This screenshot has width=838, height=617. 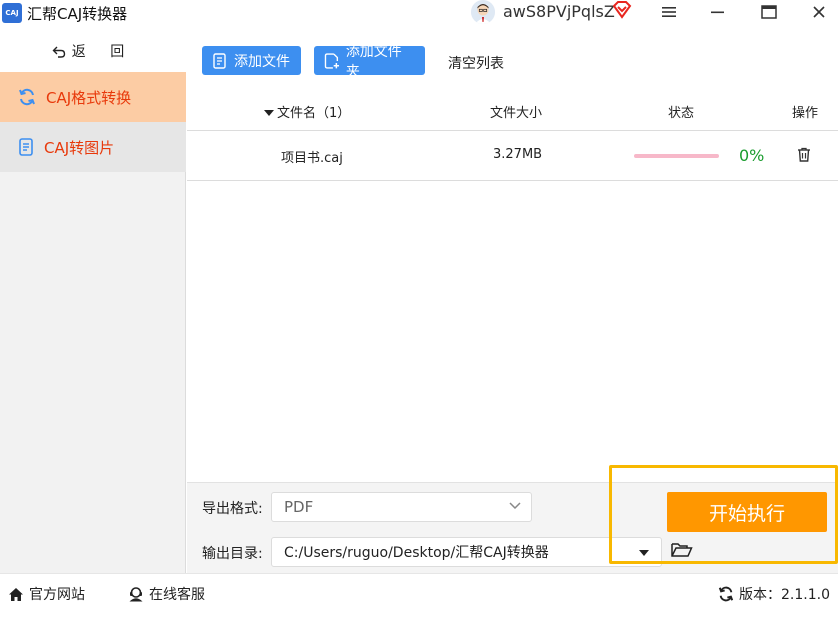 I want to click on clear-list-button: 清空列表, so click(x=476, y=63).